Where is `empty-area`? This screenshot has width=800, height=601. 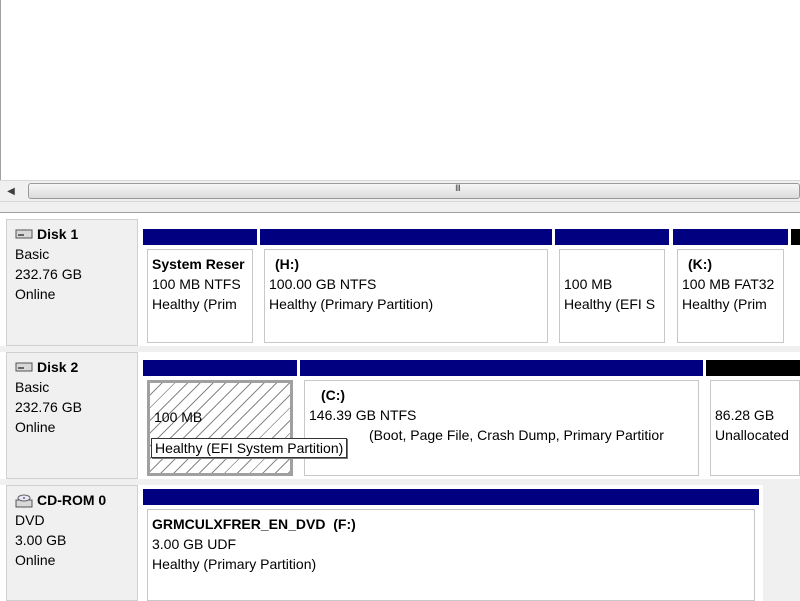 empty-area is located at coordinates (781, 540).